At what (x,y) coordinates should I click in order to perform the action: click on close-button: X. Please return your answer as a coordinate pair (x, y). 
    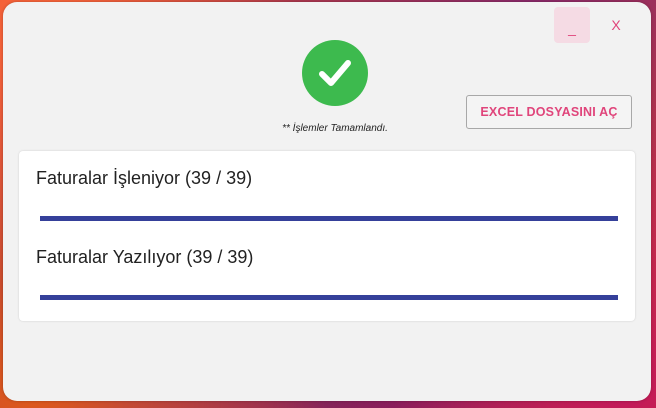
    Looking at the image, I should click on (616, 25).